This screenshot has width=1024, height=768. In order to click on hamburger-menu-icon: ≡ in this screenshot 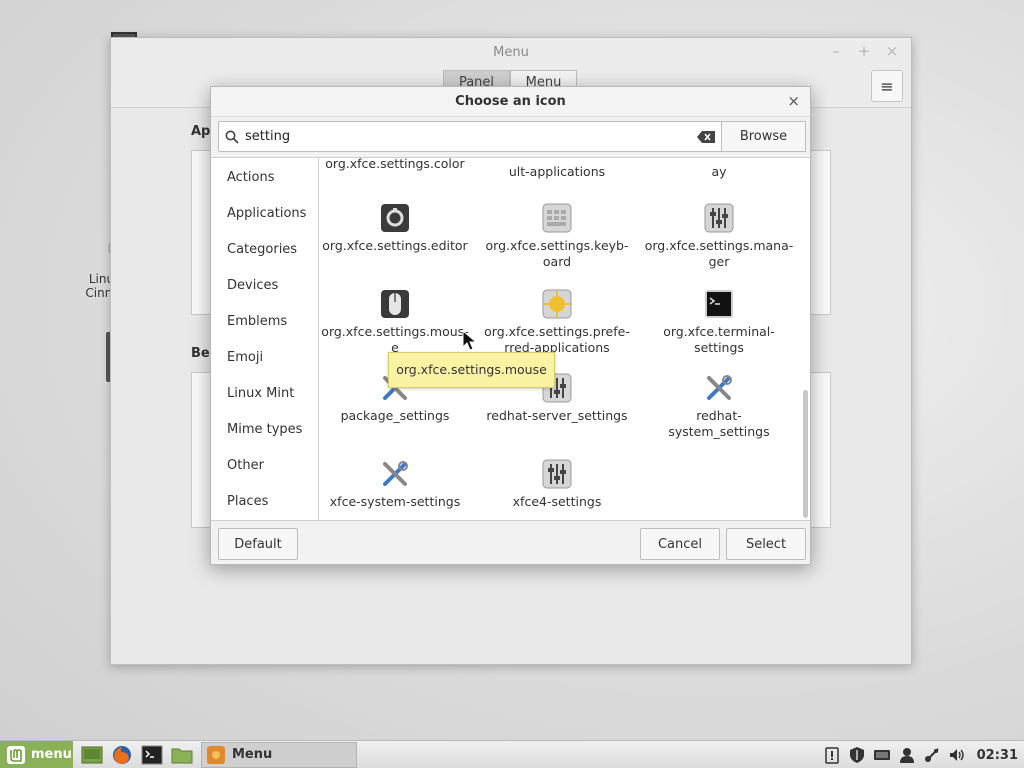, I will do `click(887, 86)`.